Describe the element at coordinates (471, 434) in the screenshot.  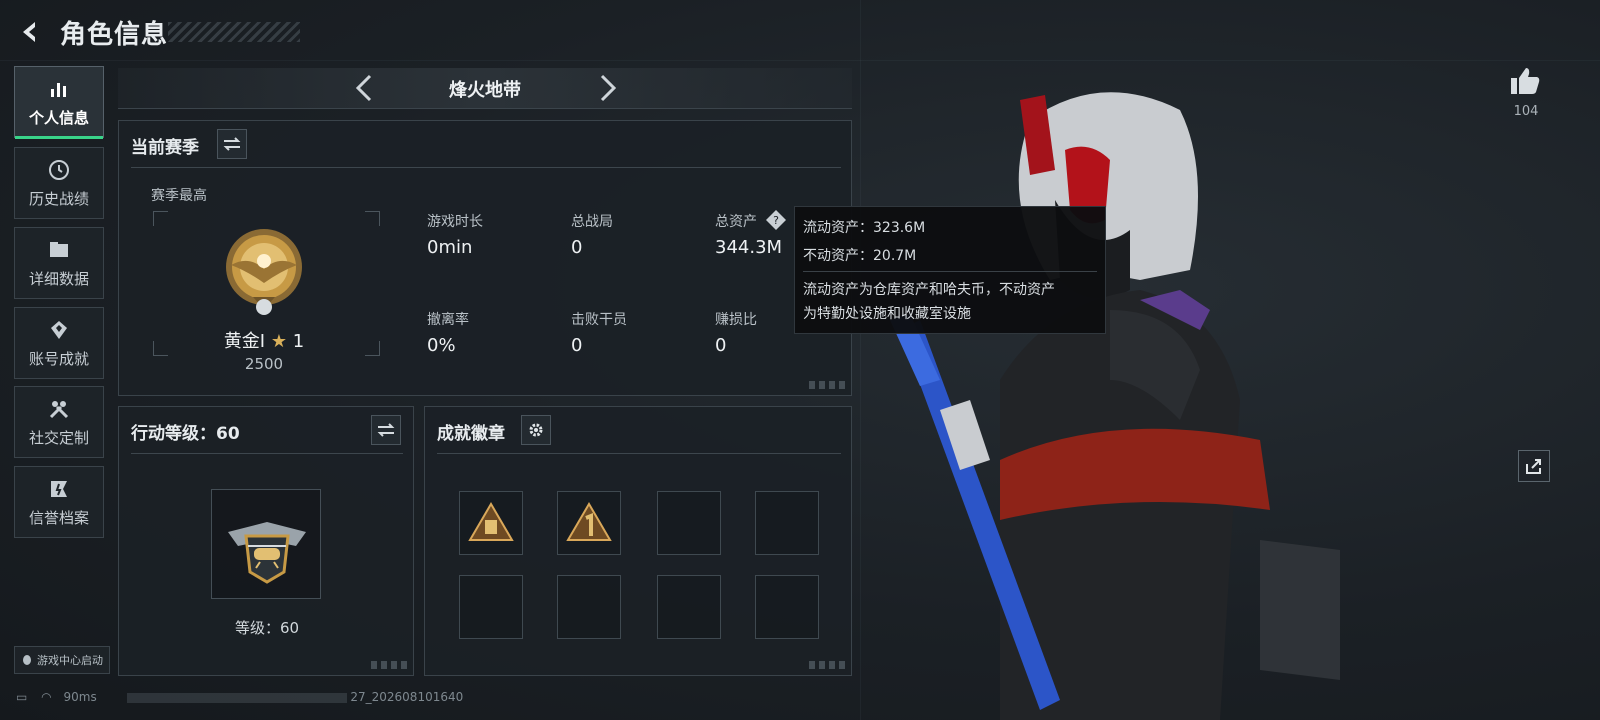
I see `achievements-title: 成就徽章` at that location.